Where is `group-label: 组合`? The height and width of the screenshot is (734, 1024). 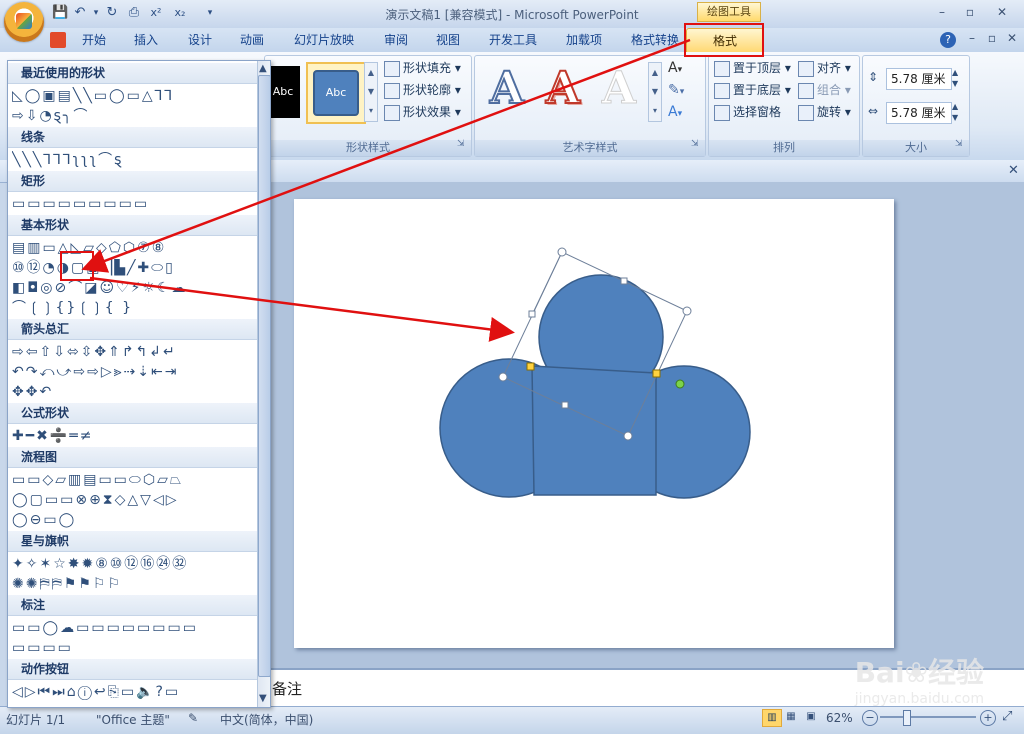 group-label: 组合 is located at coordinates (829, 90).